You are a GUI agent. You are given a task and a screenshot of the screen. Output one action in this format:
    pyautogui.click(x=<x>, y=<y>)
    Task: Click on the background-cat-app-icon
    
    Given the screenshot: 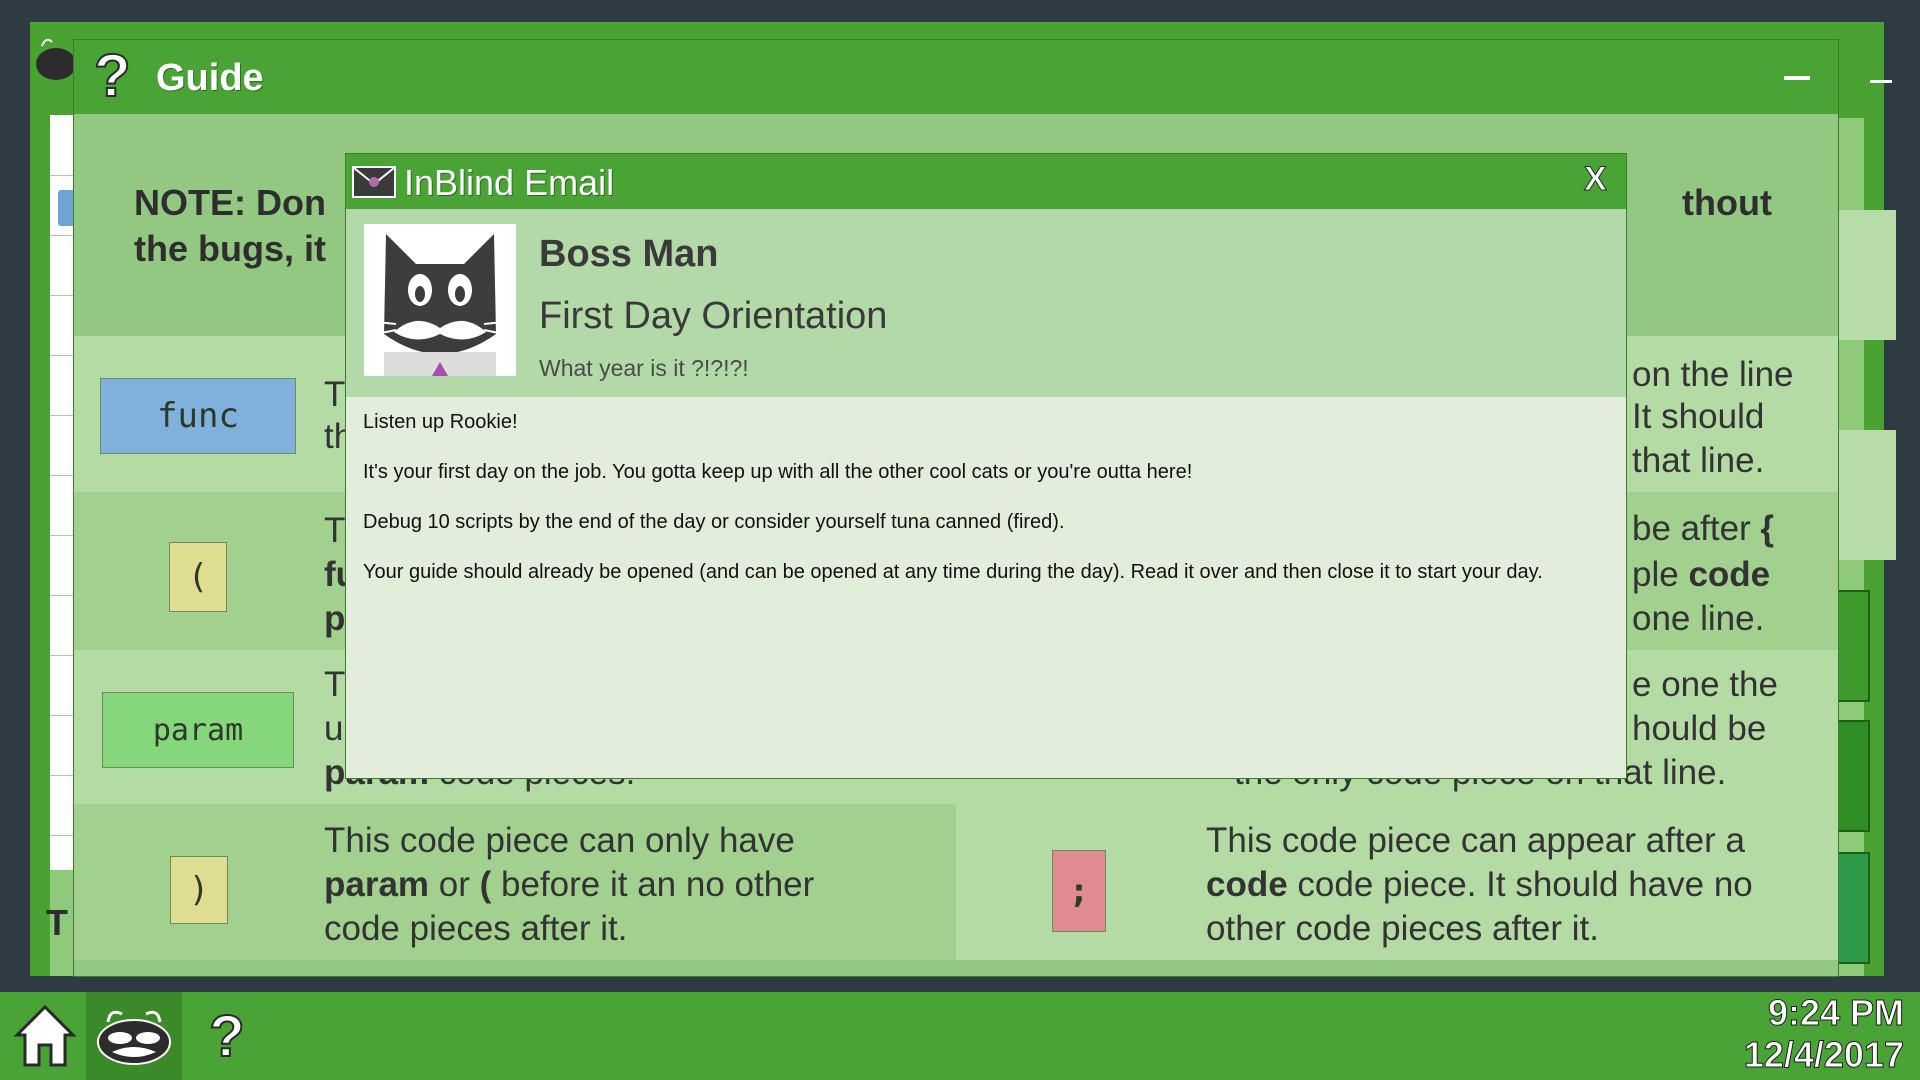 What is the action you would take?
    pyautogui.click(x=56, y=59)
    